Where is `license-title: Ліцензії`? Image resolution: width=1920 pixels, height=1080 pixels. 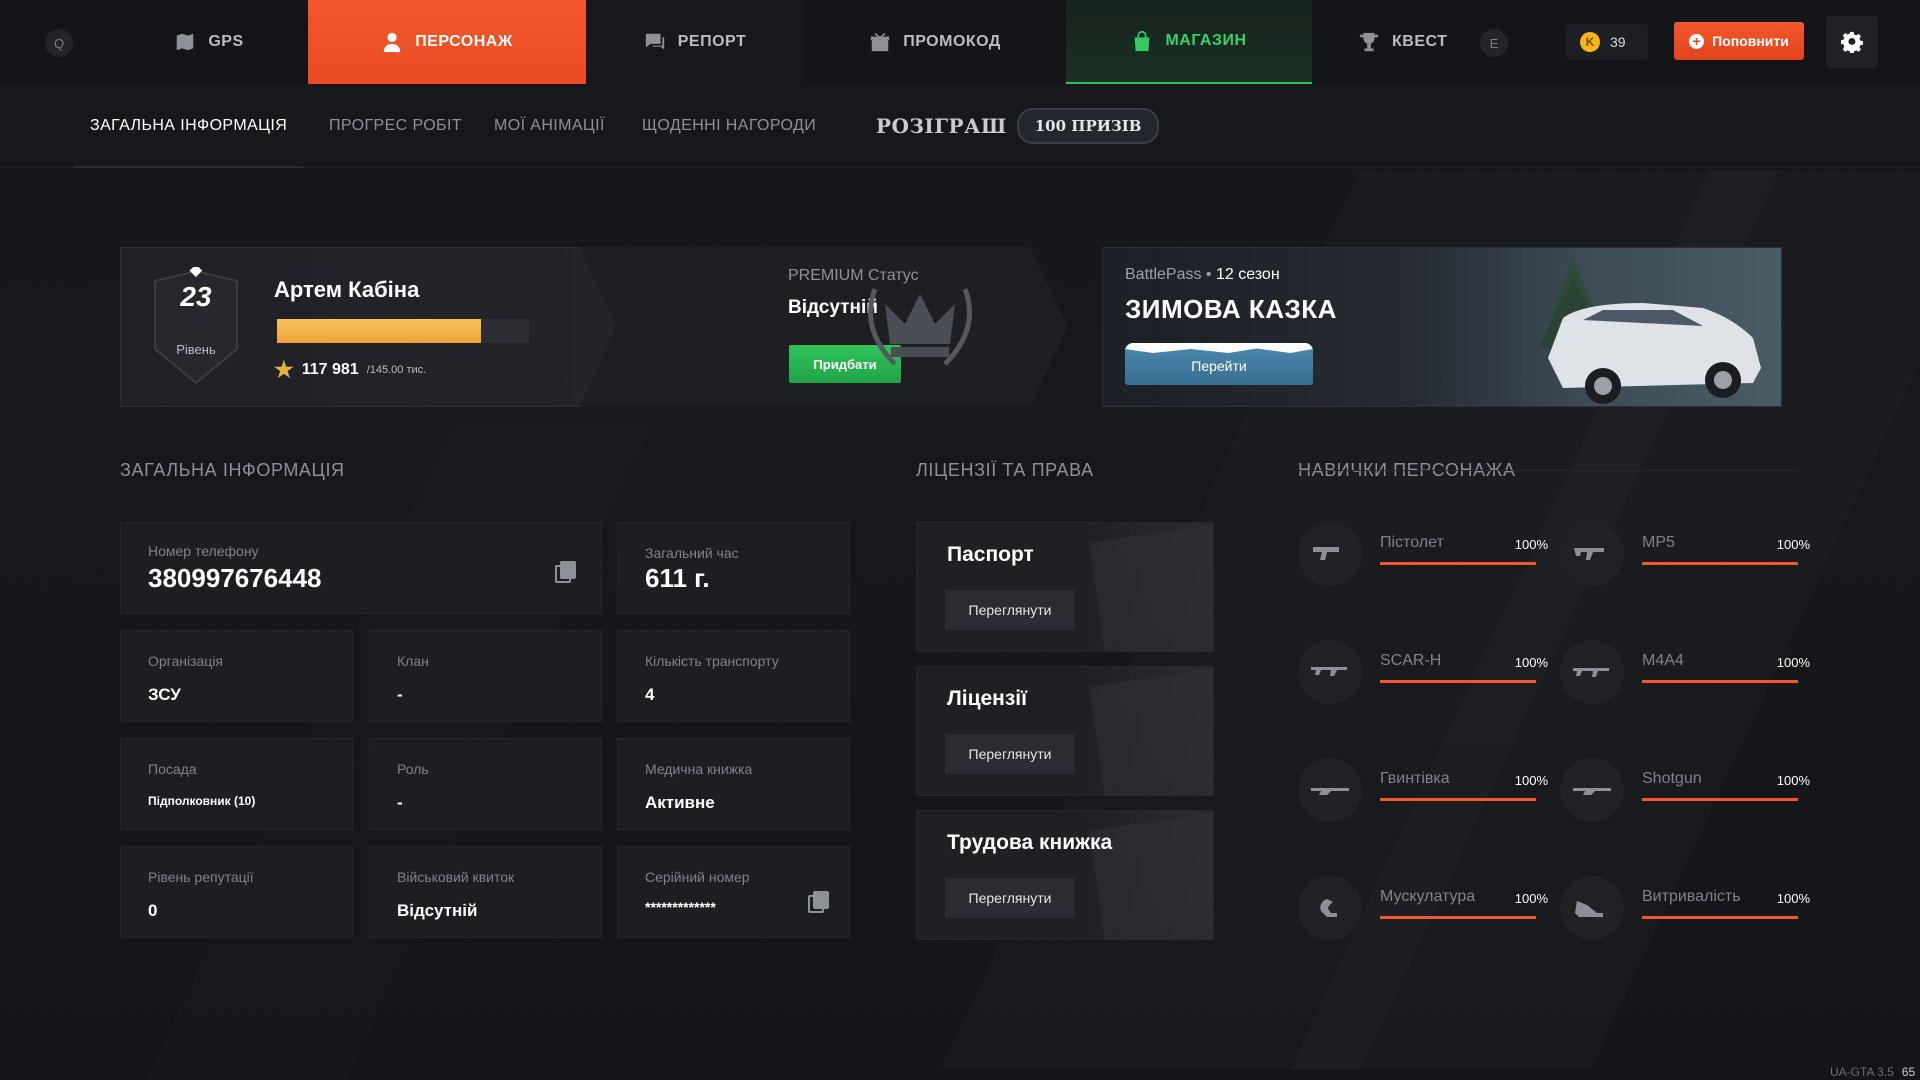
license-title: Ліцензії is located at coordinates (987, 698).